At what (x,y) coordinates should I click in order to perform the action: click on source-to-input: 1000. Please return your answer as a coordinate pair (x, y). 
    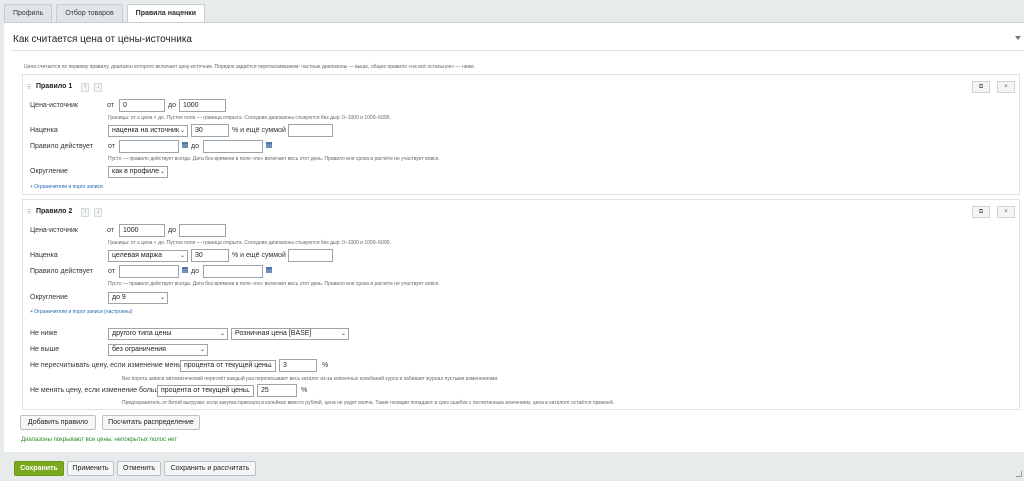
    Looking at the image, I should click on (202, 105).